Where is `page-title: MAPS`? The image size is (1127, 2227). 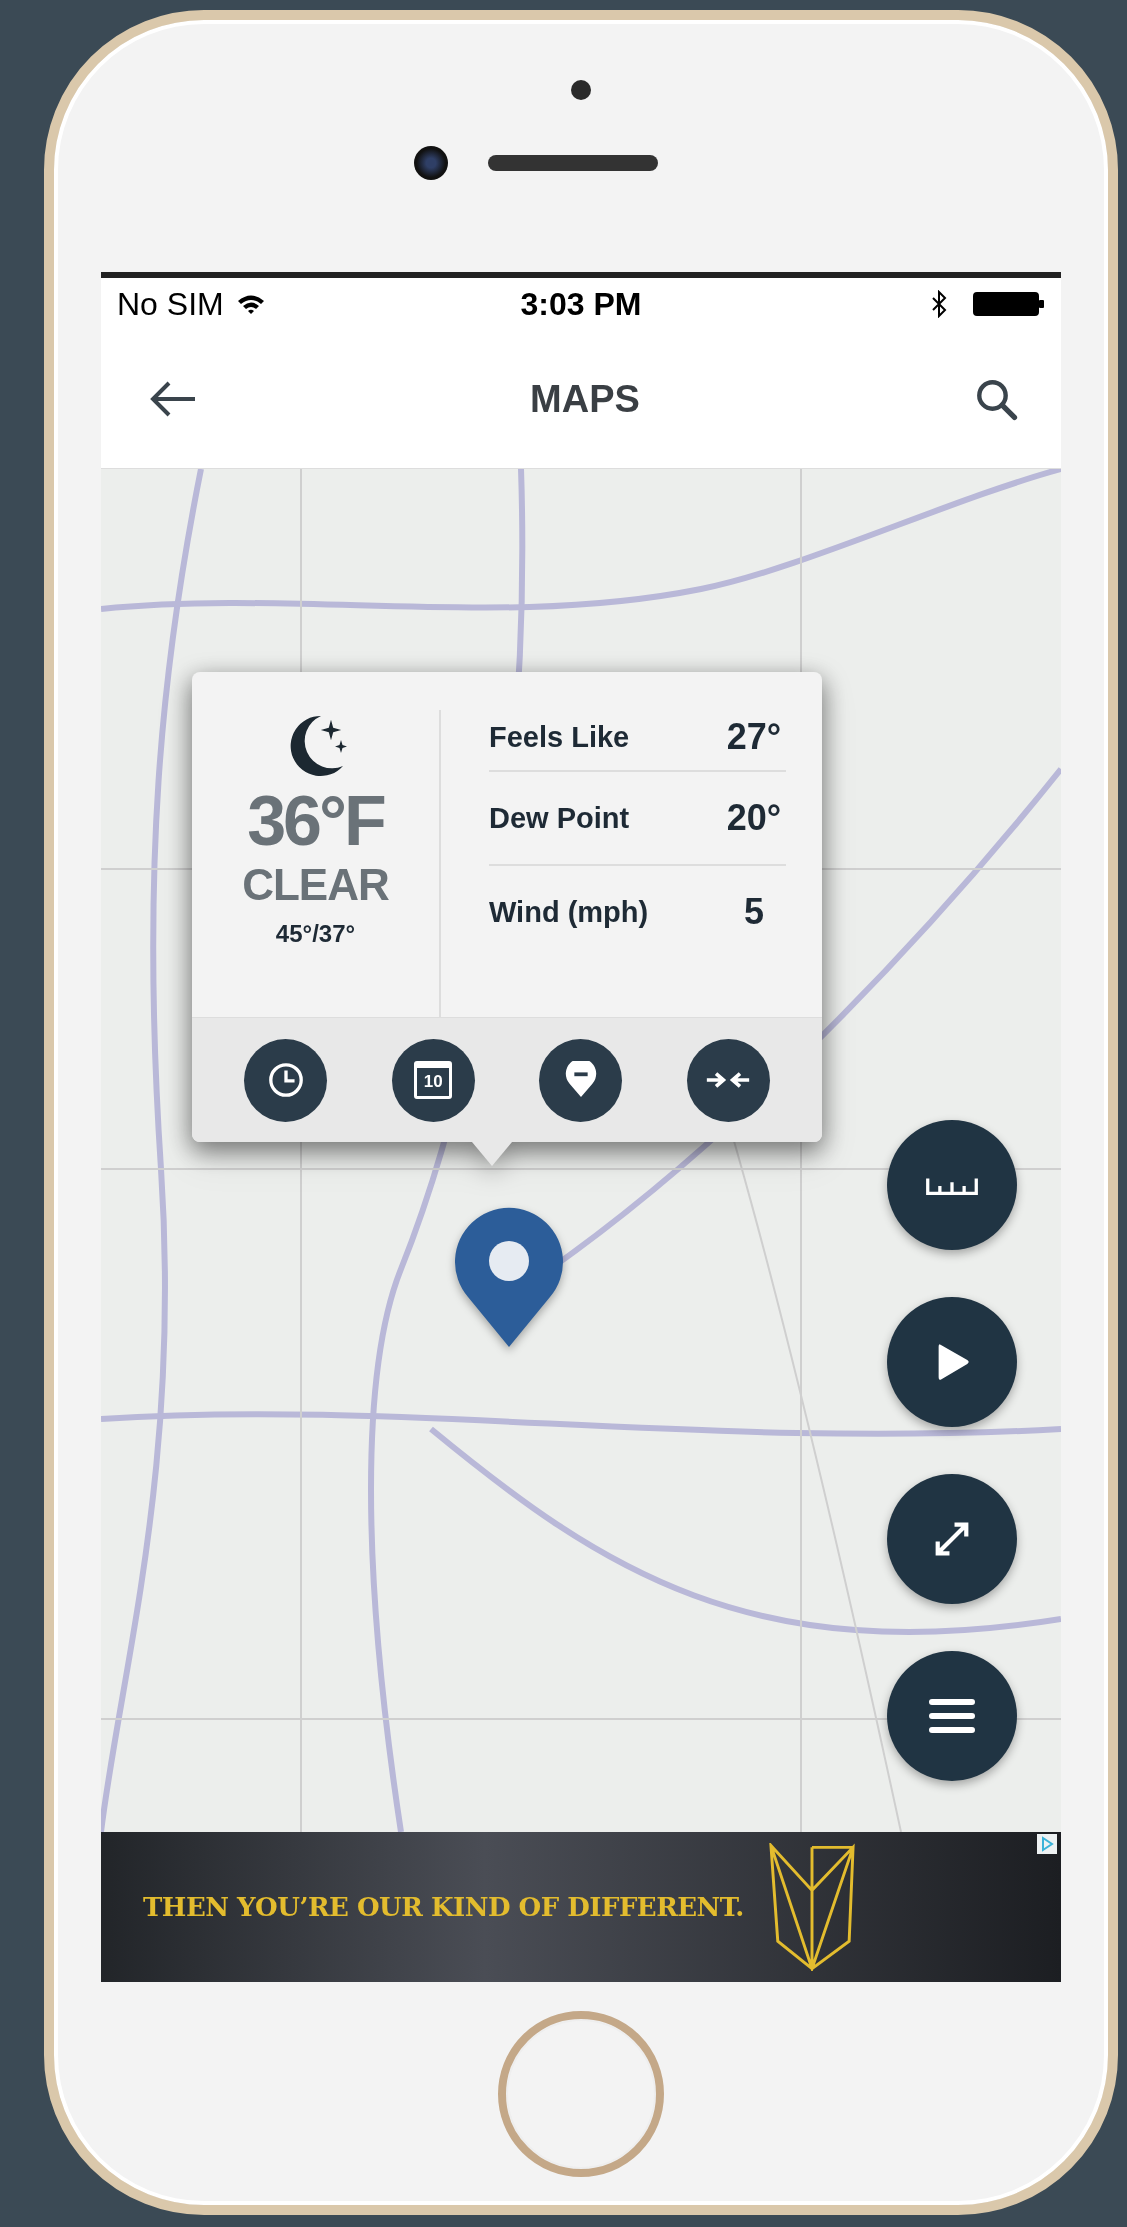
page-title: MAPS is located at coordinates (585, 399).